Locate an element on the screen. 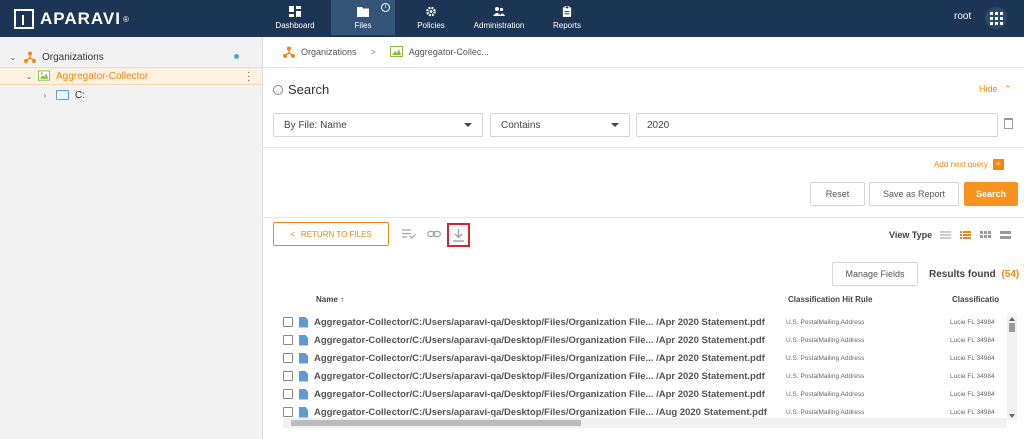 This screenshot has height=439, width=1024. nav-dashboard-label: Dashboard is located at coordinates (295, 25).